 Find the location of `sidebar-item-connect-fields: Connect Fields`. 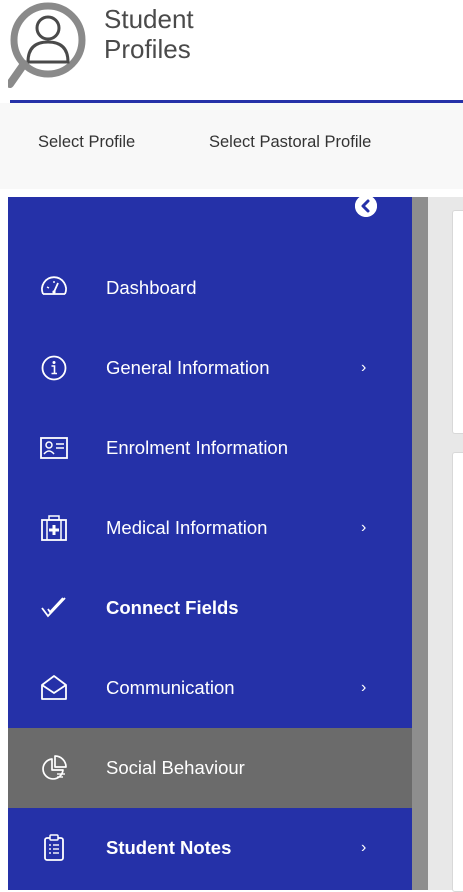

sidebar-item-connect-fields: Connect Fields is located at coordinates (210, 608).